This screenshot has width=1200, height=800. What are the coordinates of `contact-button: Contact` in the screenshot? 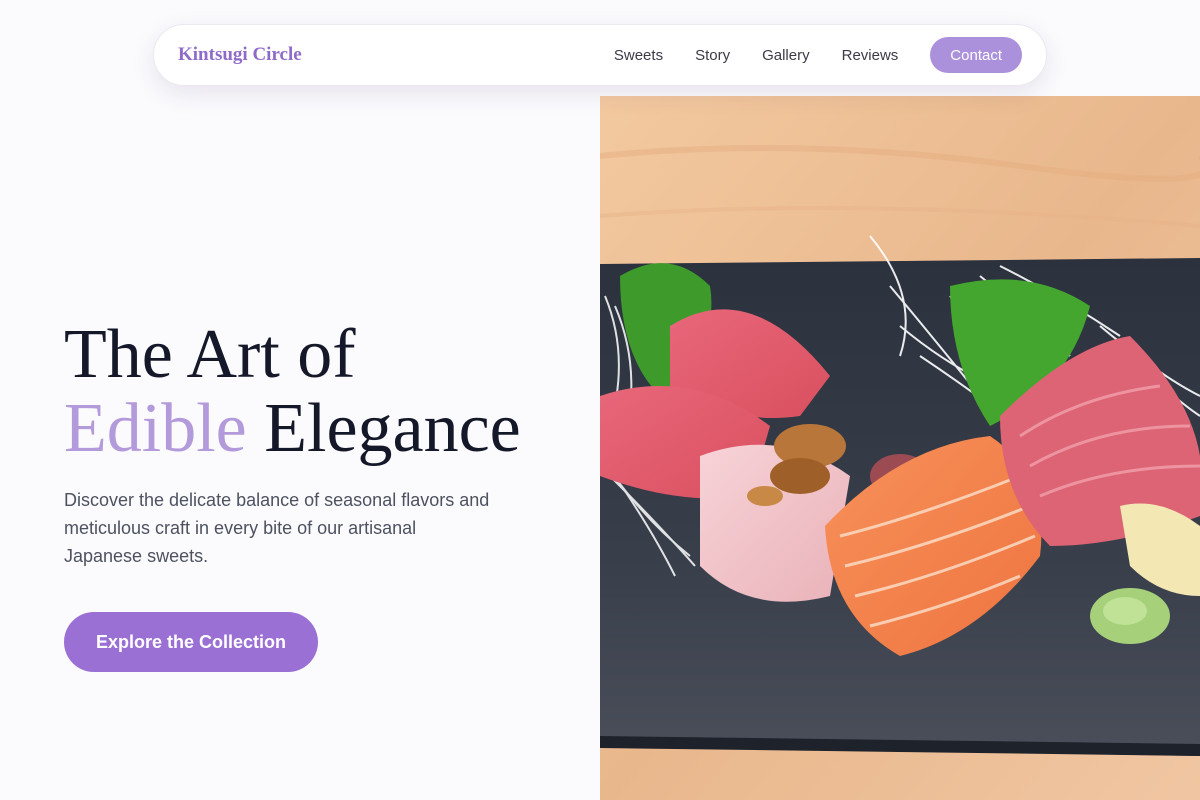 It's located at (976, 55).